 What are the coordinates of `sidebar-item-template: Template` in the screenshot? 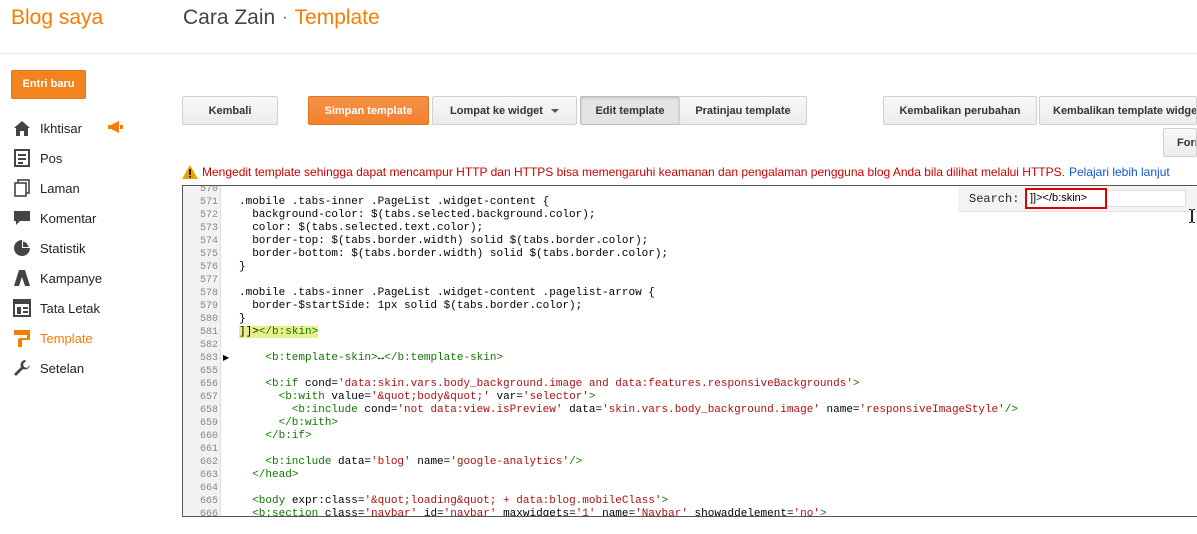 It's located at (85, 338).